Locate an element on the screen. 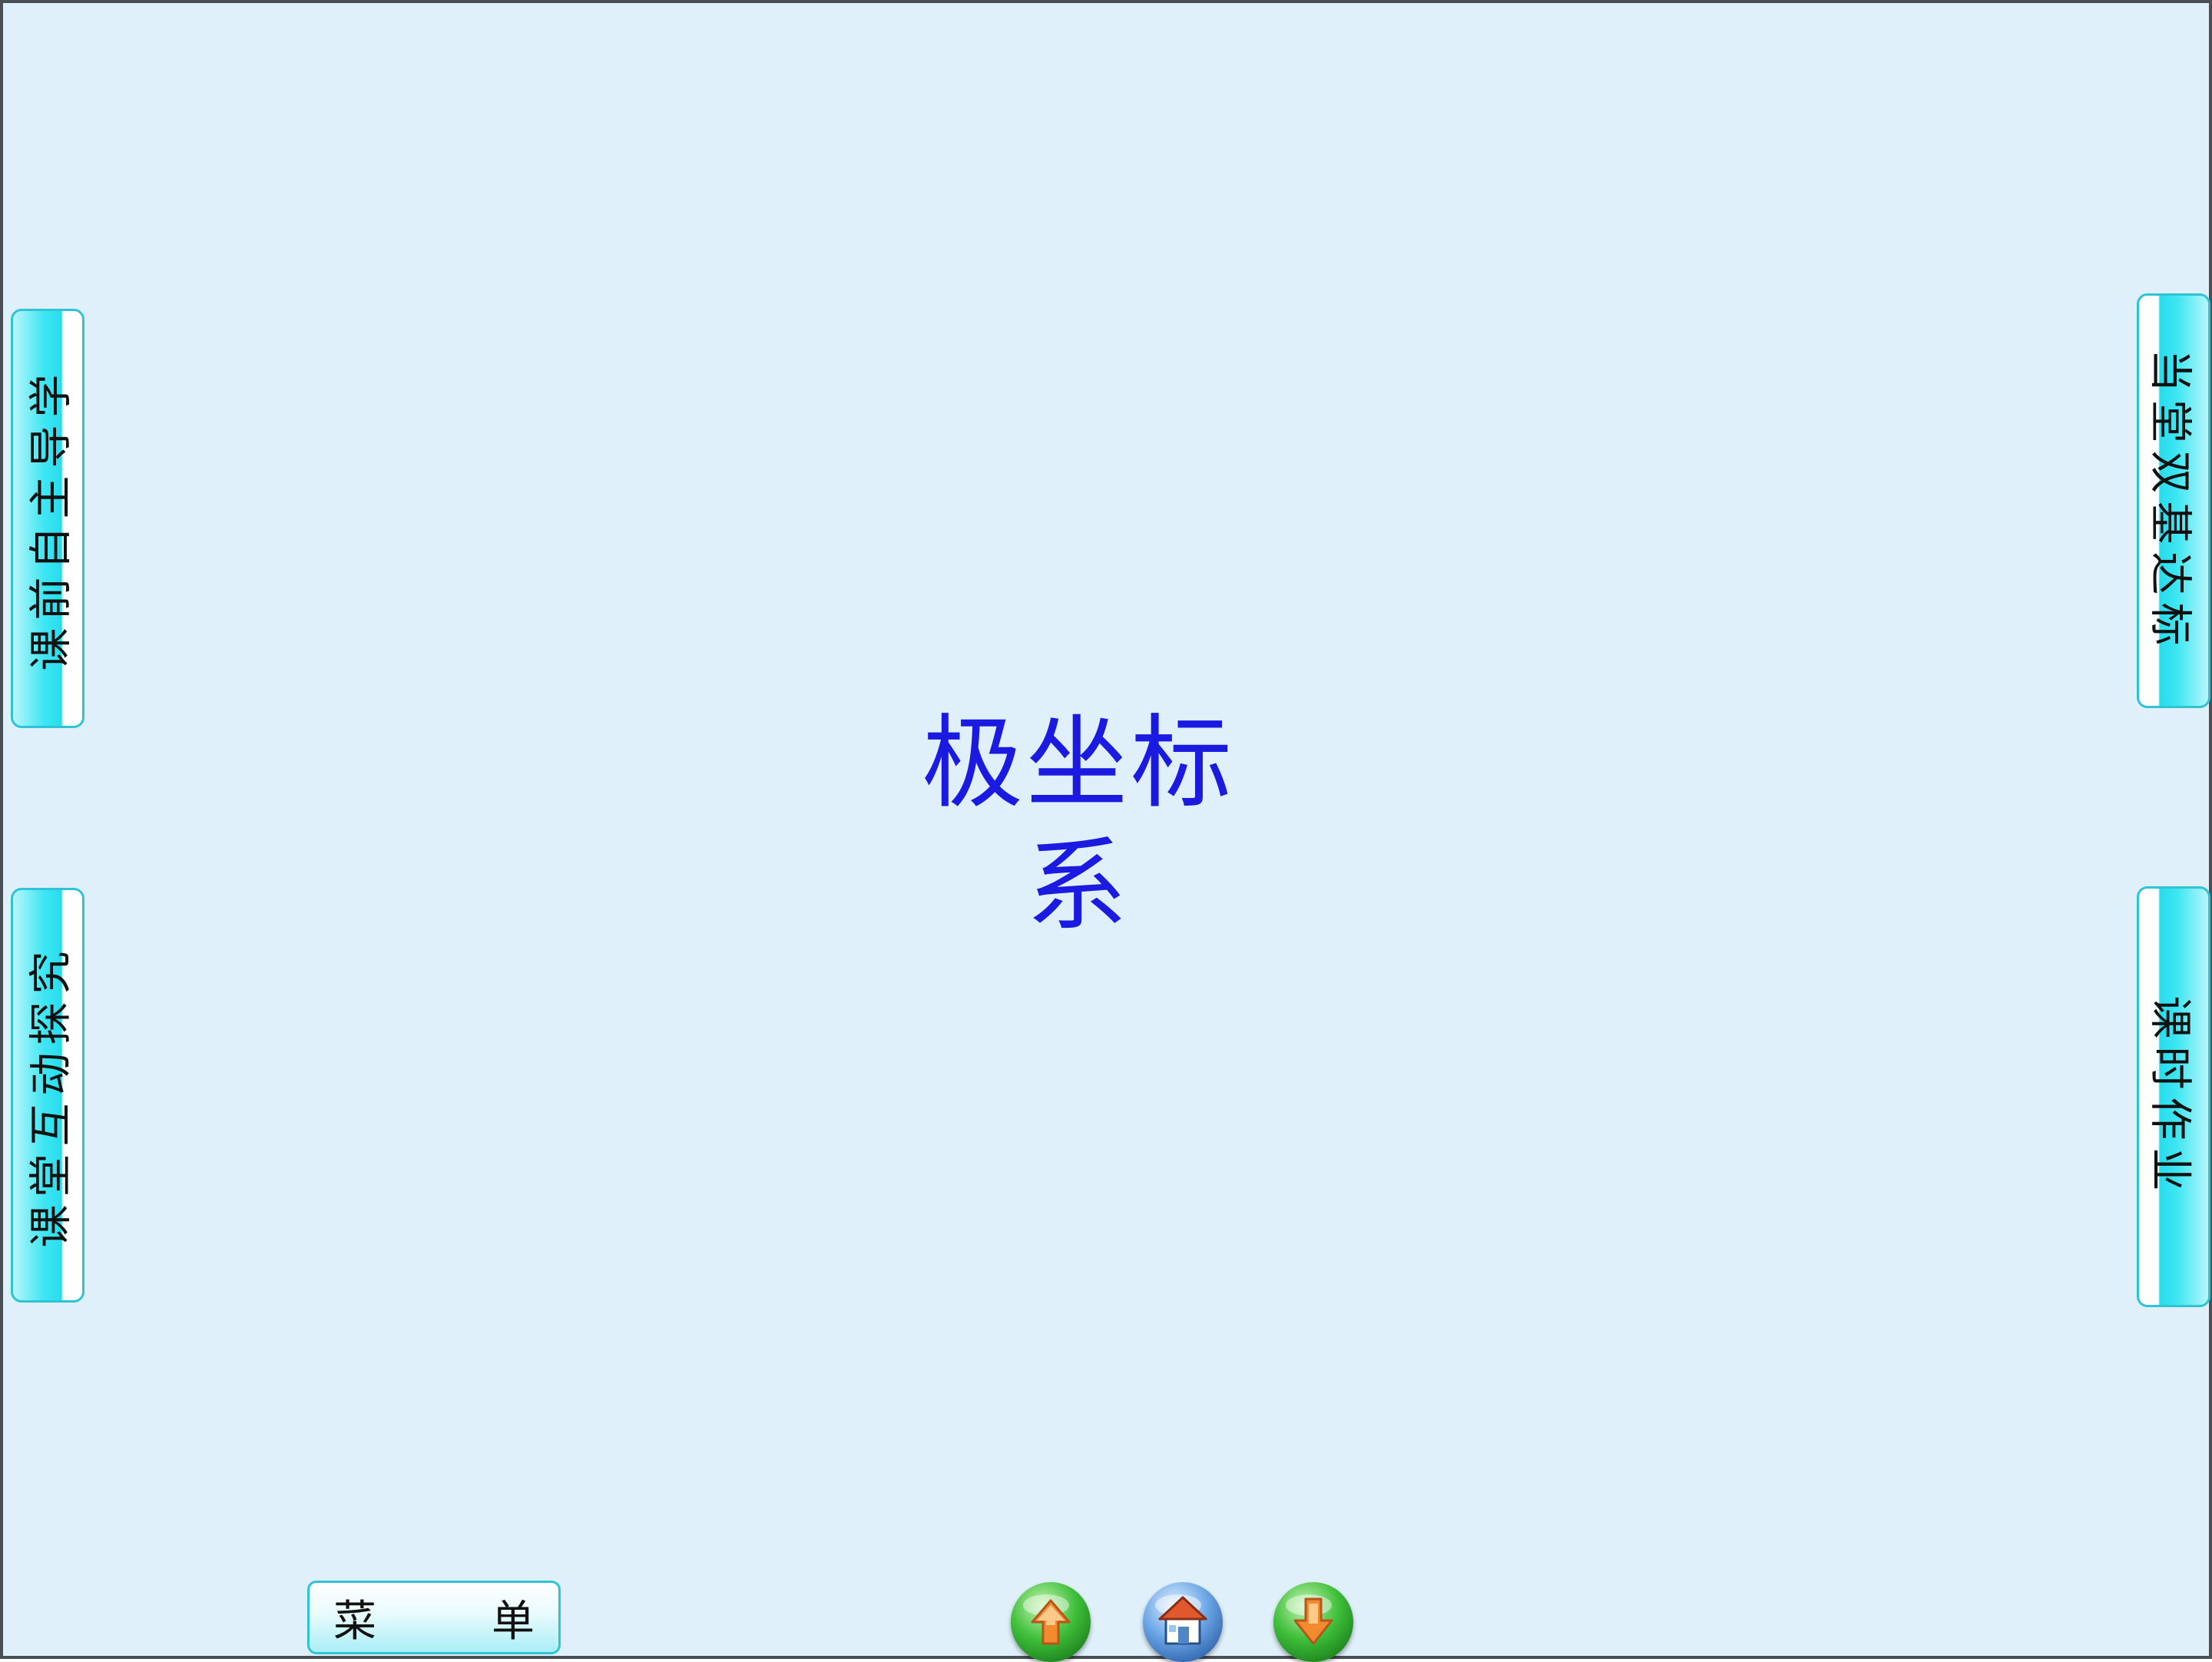 Image resolution: width=2212 pixels, height=1662 pixels. tab-pre-class-self-study: 课前自主导学 is located at coordinates (47, 518).